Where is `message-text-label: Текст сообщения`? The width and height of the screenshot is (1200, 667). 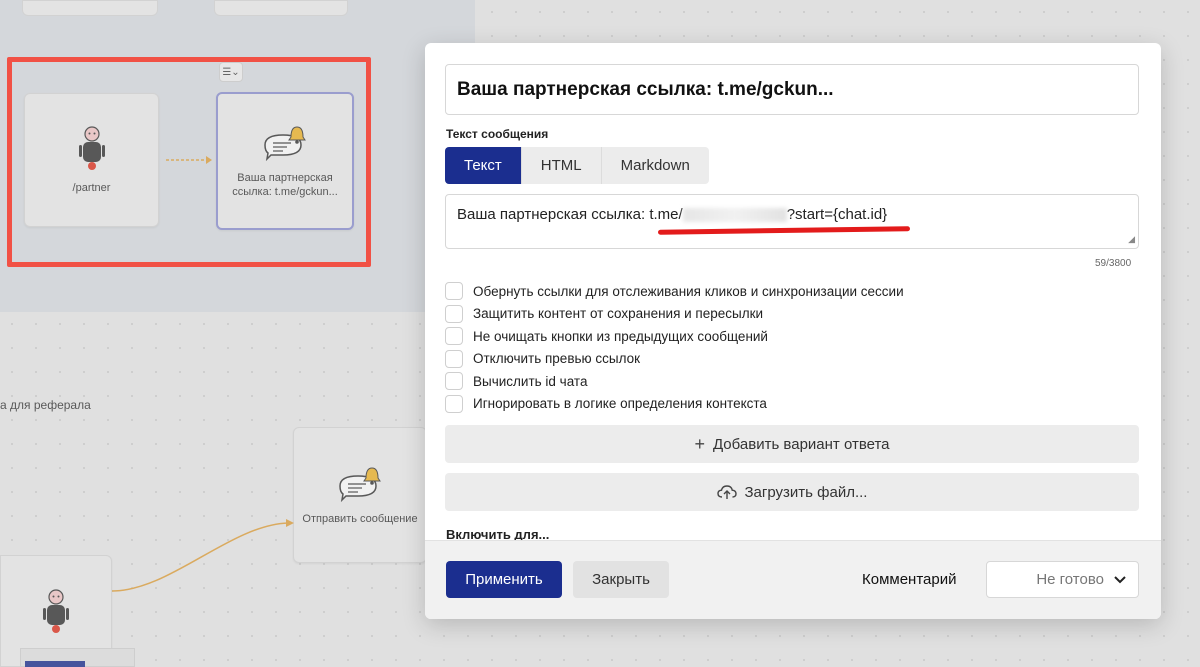 message-text-label: Текст сообщения is located at coordinates (497, 134).